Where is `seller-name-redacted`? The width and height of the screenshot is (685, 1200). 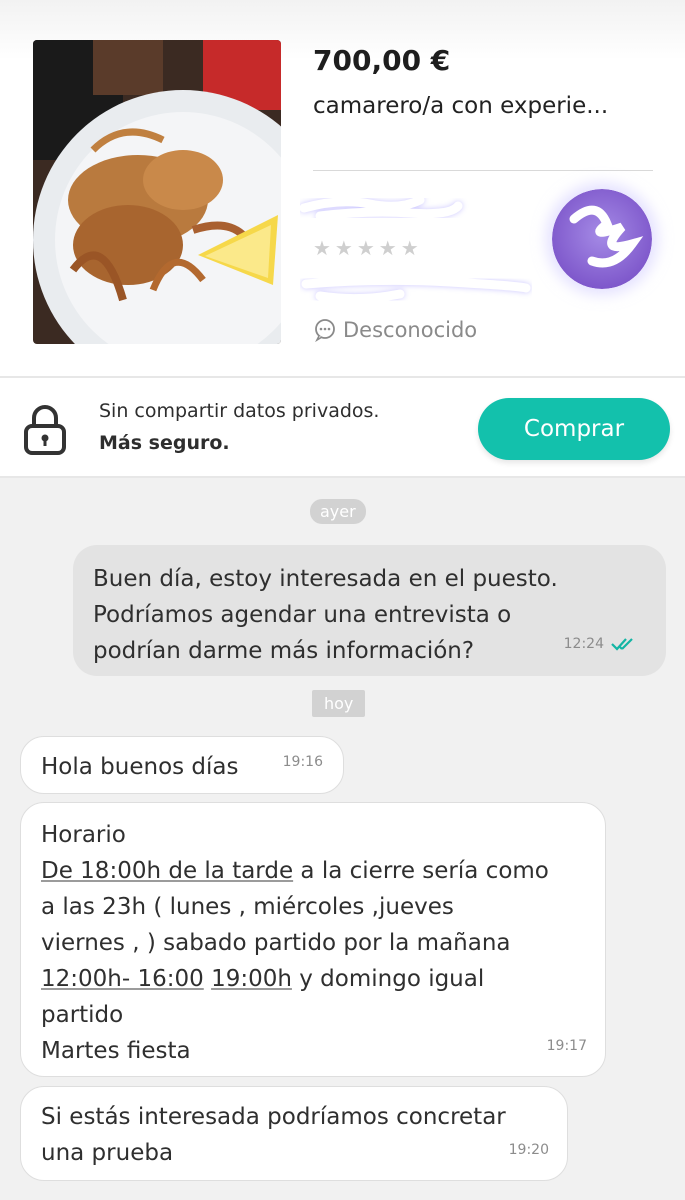 seller-name-redacted is located at coordinates (381, 208).